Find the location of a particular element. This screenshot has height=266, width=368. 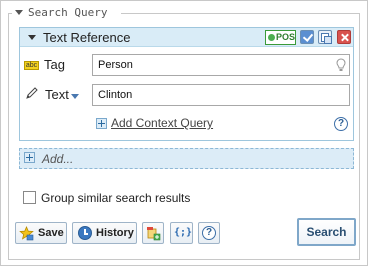

copy-icon is located at coordinates (325, 37).